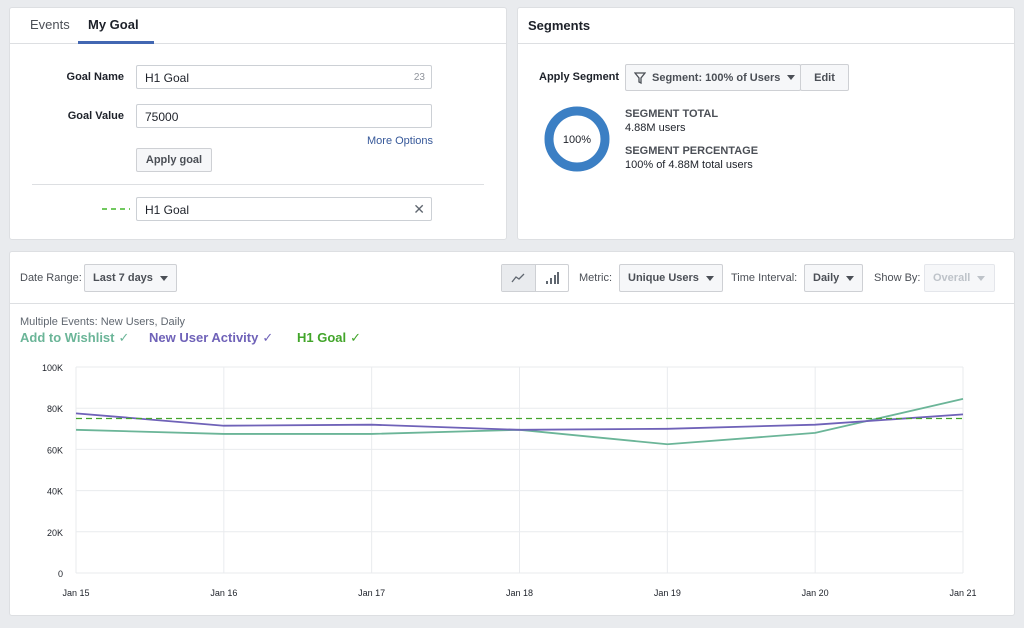  I want to click on date-range-label: Date Range:, so click(51, 278).